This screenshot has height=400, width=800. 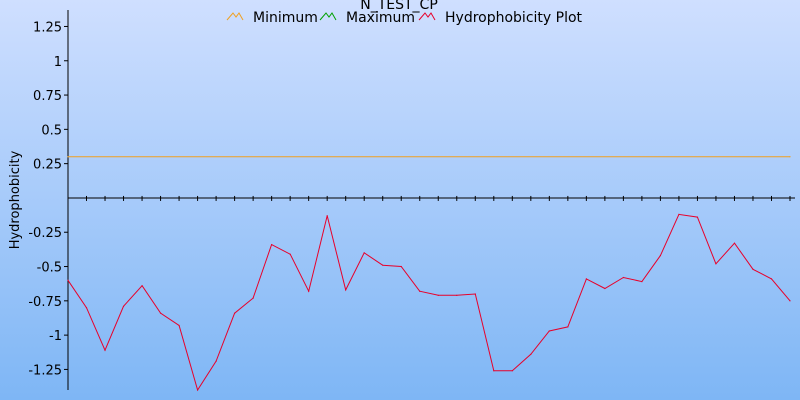 I want to click on y-tick-label: 1, so click(x=58, y=62).